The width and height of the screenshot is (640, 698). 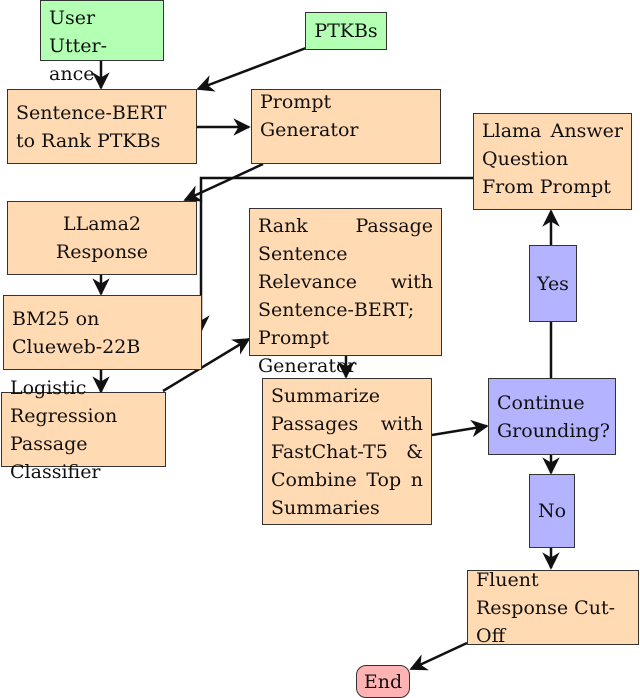 What do you see at coordinates (251, 69) in the screenshot?
I see `edge-ptkbs-to-sbert` at bounding box center [251, 69].